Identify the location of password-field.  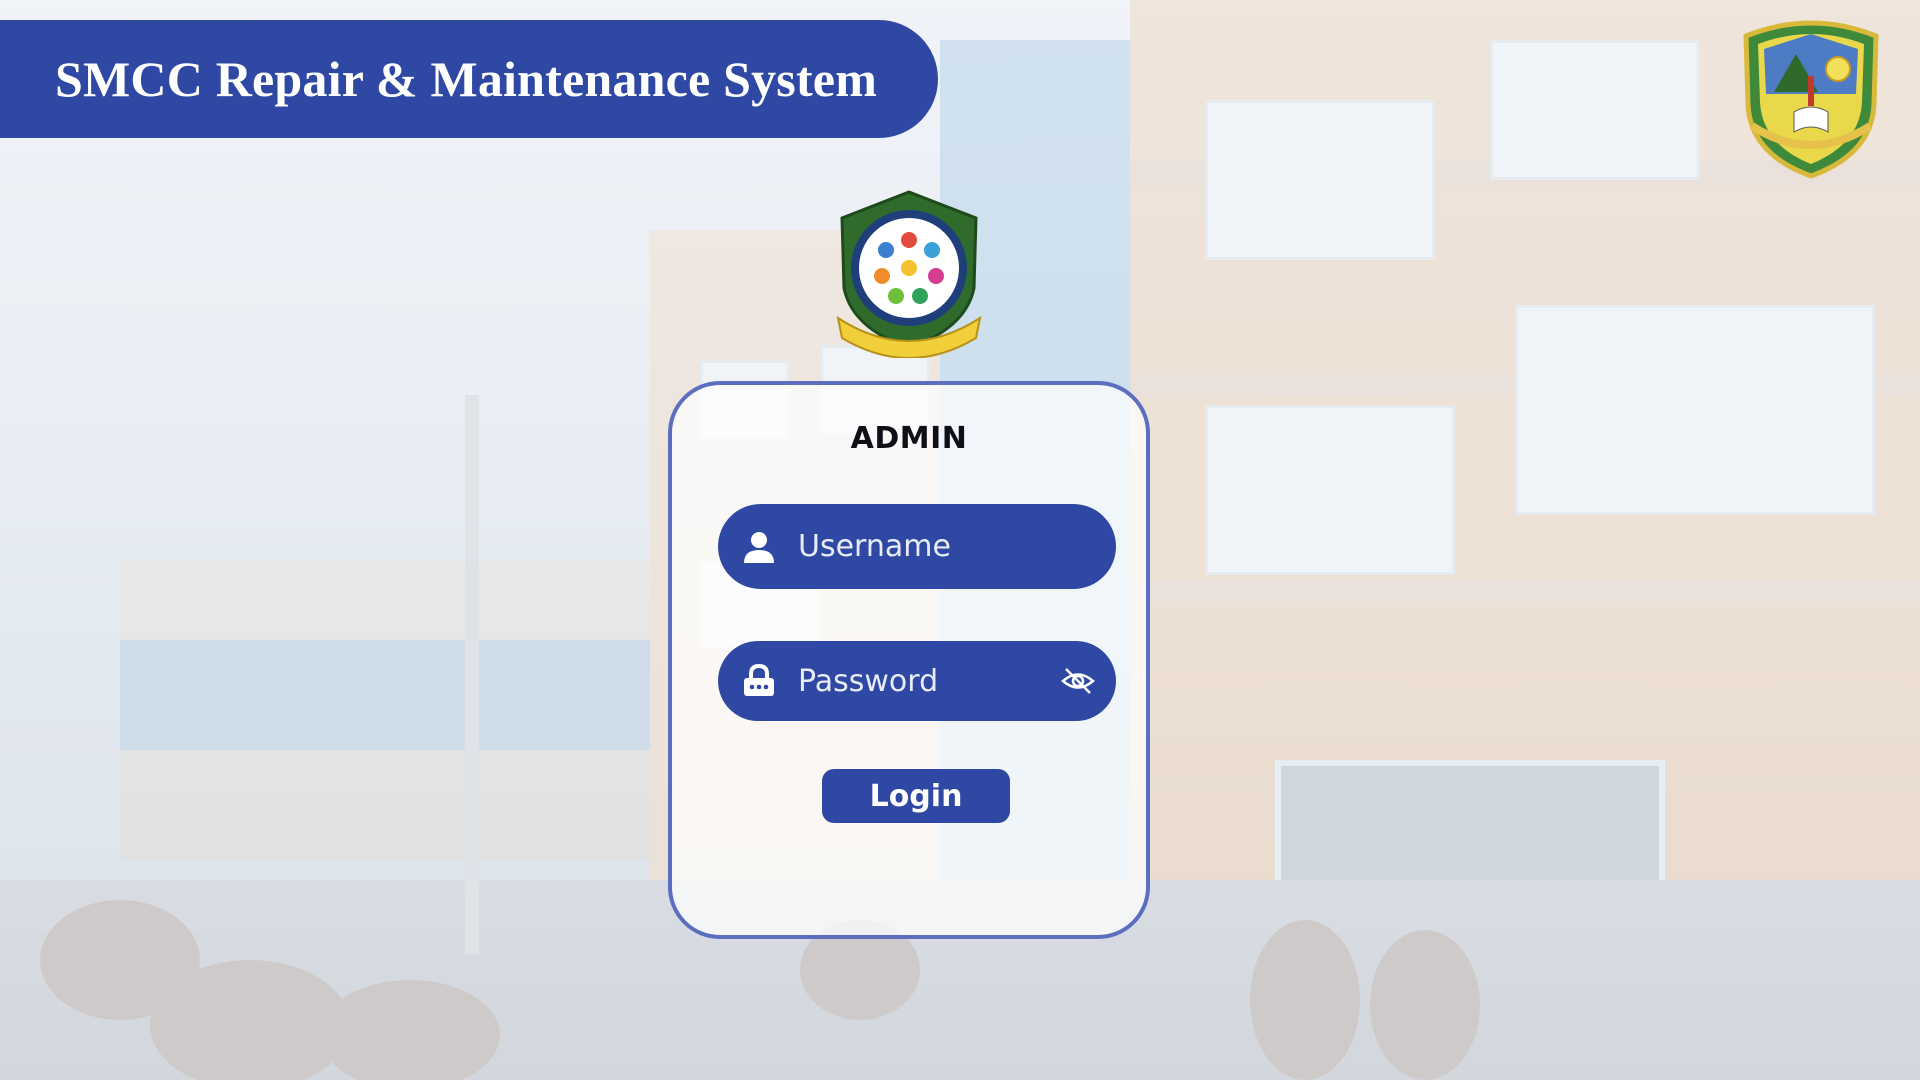
(917, 681).